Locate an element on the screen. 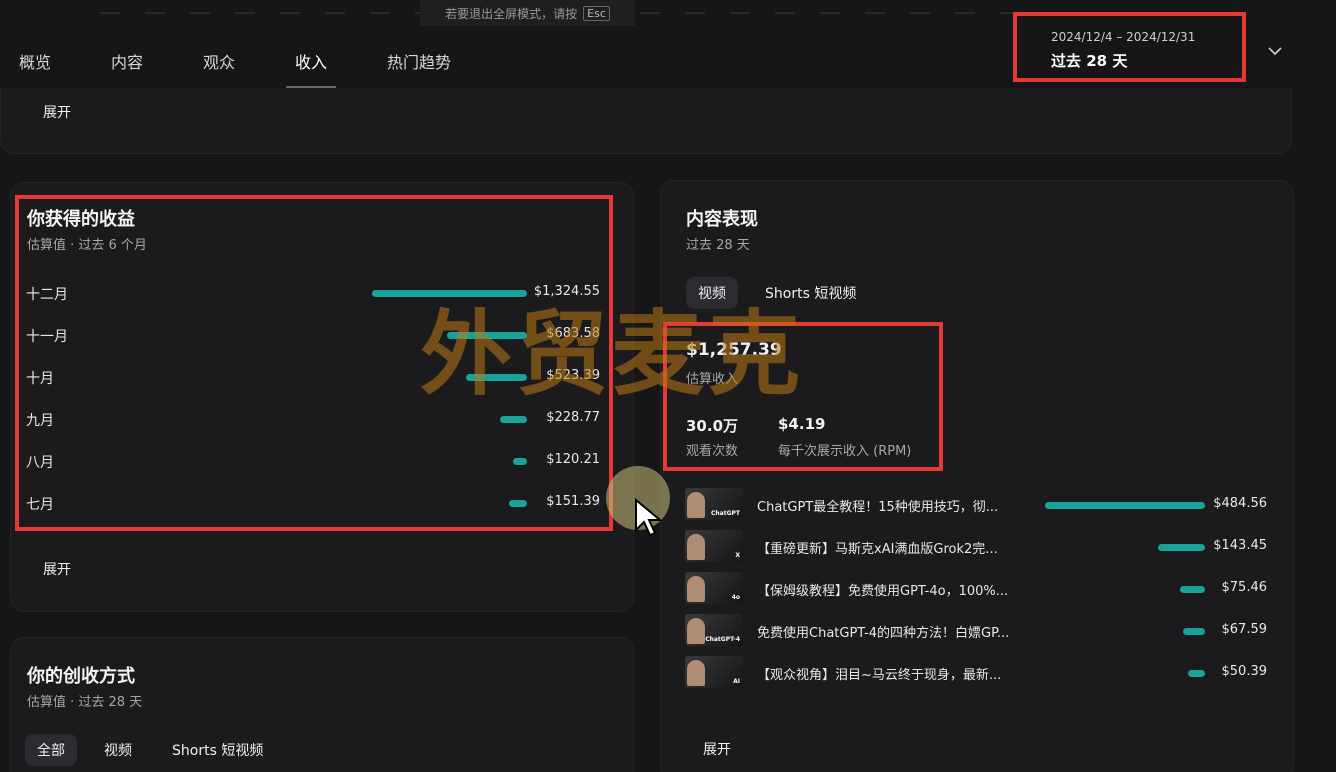 The image size is (1336, 772). performance-title: 内容表现 is located at coordinates (722, 219).